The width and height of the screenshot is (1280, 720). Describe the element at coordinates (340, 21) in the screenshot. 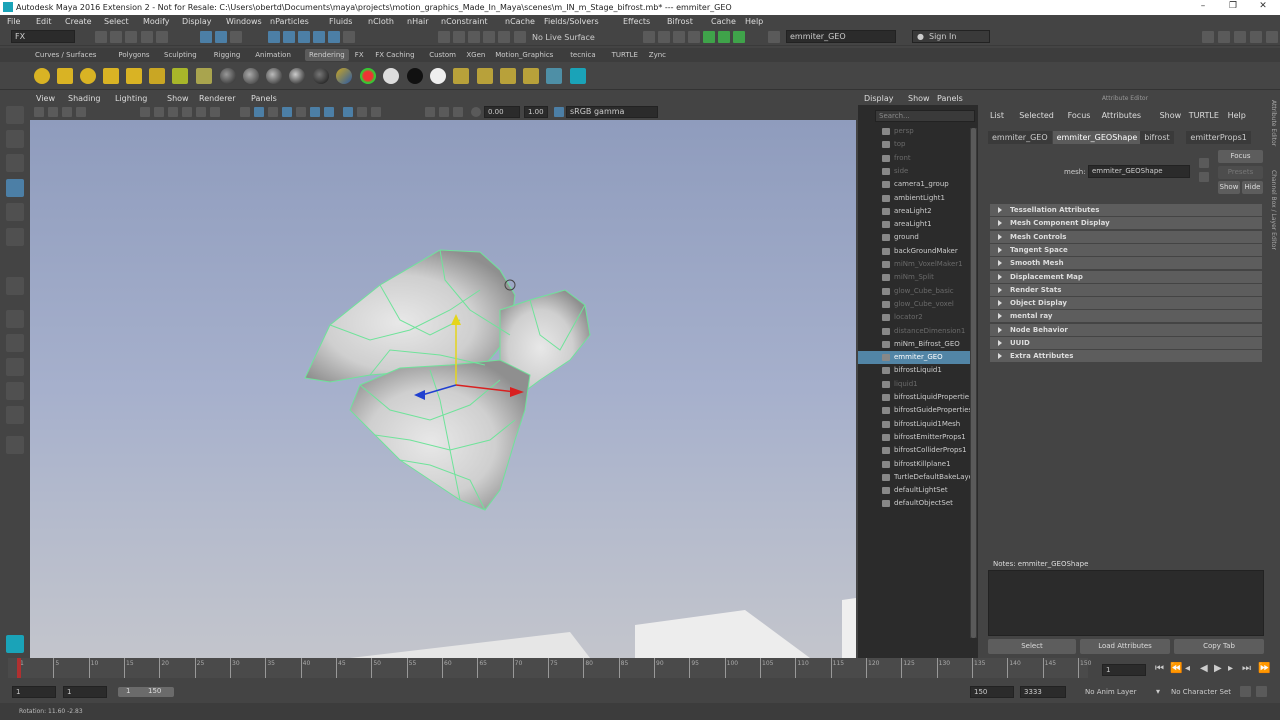

I see `menu-fluids: Fluids` at that location.